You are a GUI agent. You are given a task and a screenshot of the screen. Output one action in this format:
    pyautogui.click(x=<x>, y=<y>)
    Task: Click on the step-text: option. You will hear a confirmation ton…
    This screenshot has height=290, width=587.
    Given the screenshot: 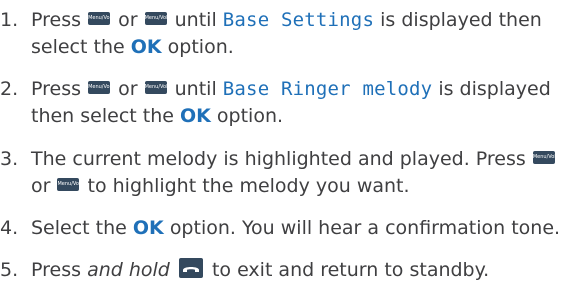 What is the action you would take?
    pyautogui.click(x=365, y=228)
    